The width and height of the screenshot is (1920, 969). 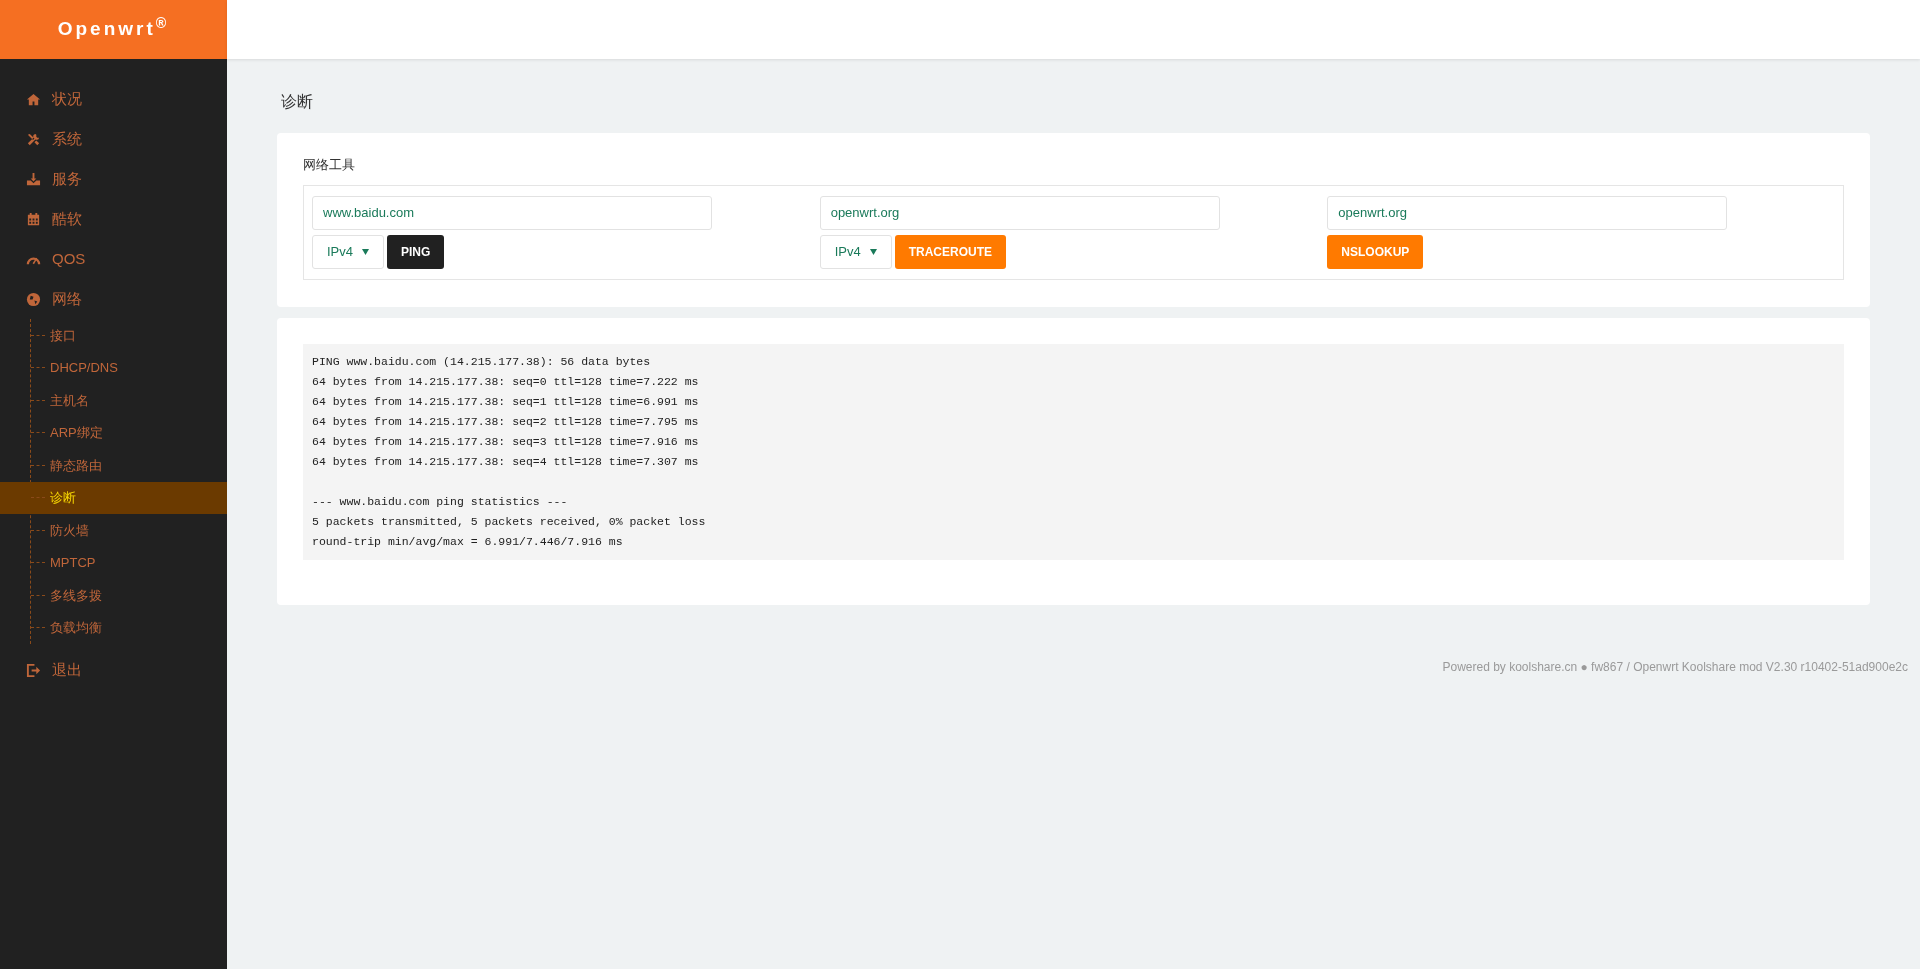 What do you see at coordinates (113, 530) in the screenshot?
I see `sidebar-subitem: 防火墙` at bounding box center [113, 530].